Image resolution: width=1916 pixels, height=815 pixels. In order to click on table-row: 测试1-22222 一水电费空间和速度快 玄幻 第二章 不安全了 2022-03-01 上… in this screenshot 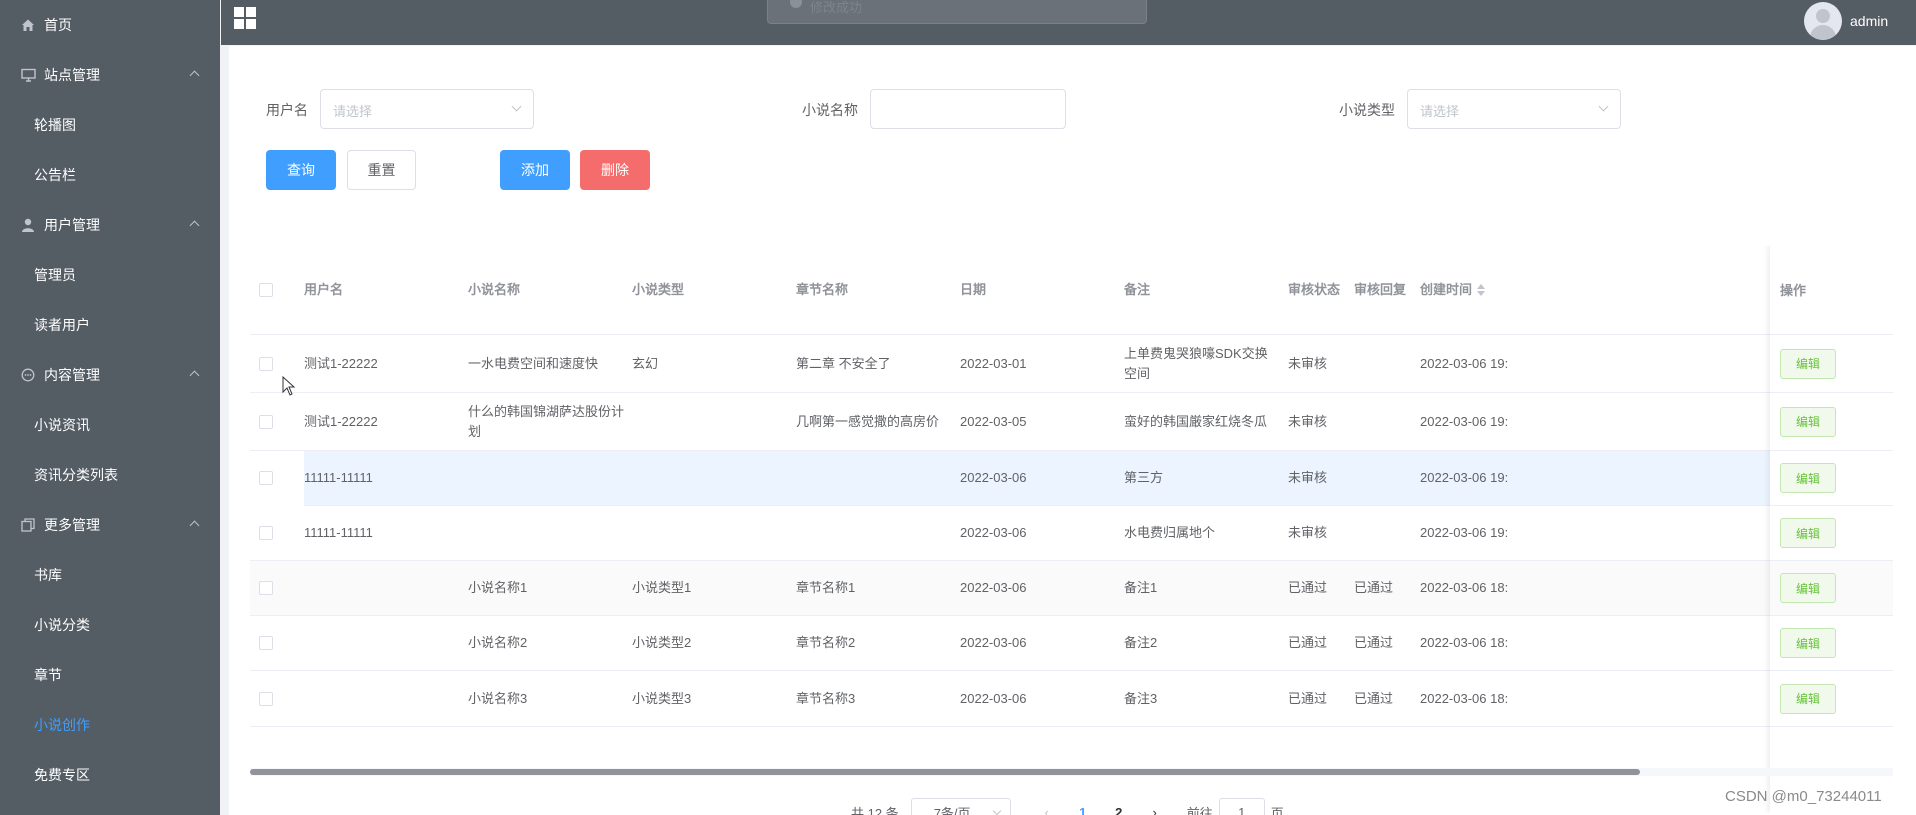, I will do `click(1071, 364)`.